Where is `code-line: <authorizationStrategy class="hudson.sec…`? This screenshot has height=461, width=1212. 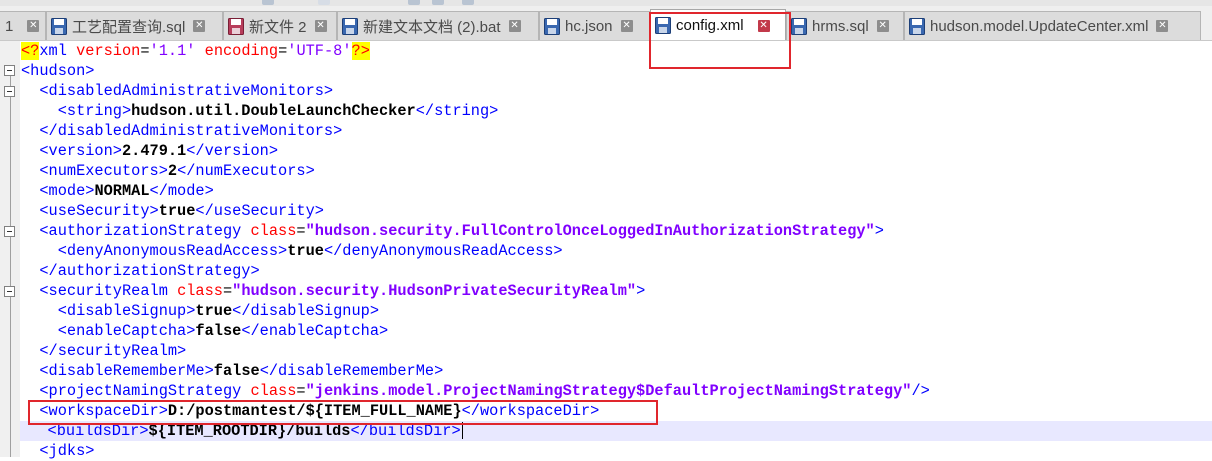
code-line: <authorizationStrategy class="hudson.sec… is located at coordinates (461, 231).